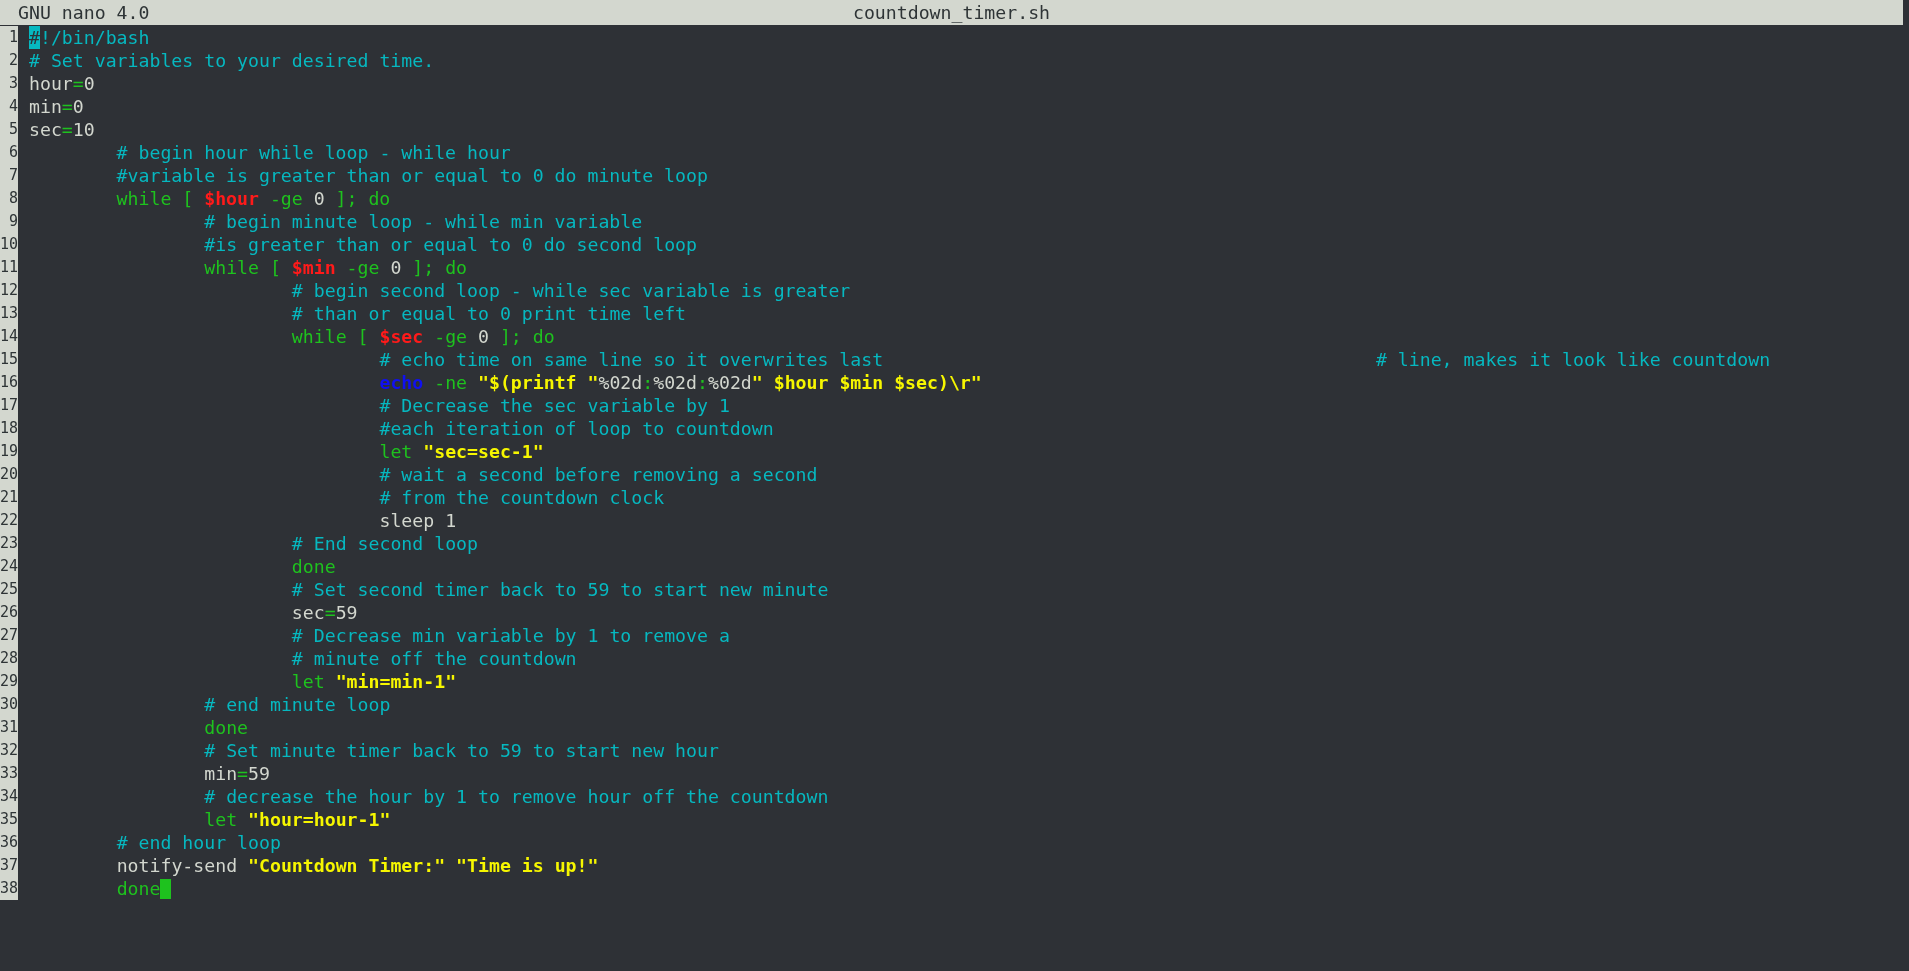  Describe the element at coordinates (232, 60) in the screenshot. I see `code-comment: # Set variables to your desired time.` at that location.